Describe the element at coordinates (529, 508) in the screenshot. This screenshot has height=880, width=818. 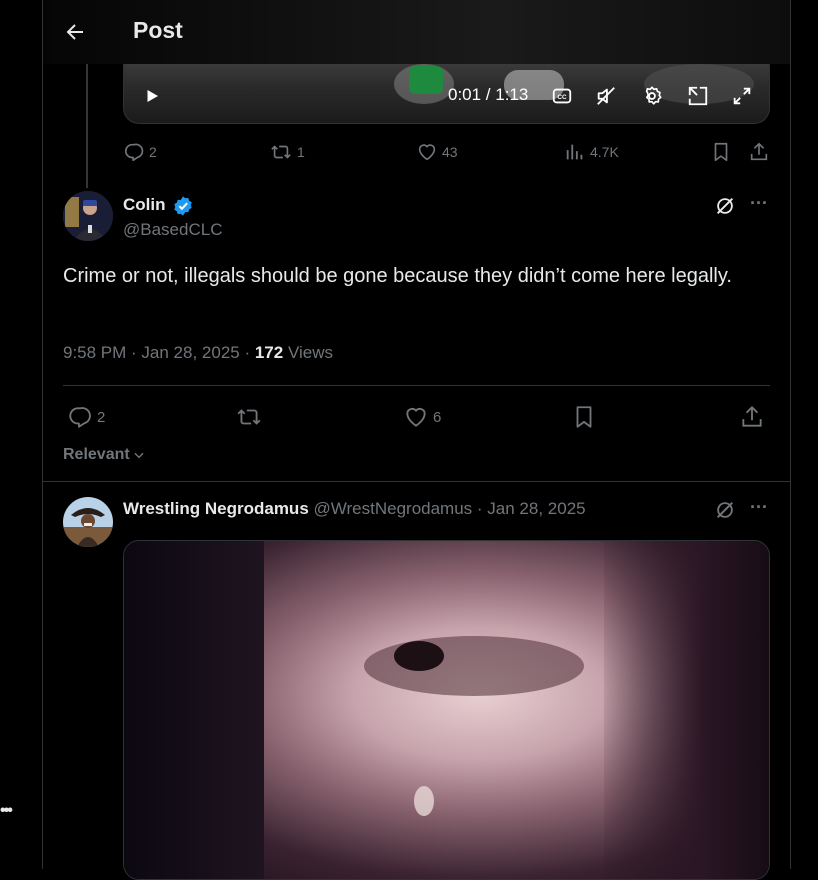
I see `post-date: · Jan 28, 2025` at that location.